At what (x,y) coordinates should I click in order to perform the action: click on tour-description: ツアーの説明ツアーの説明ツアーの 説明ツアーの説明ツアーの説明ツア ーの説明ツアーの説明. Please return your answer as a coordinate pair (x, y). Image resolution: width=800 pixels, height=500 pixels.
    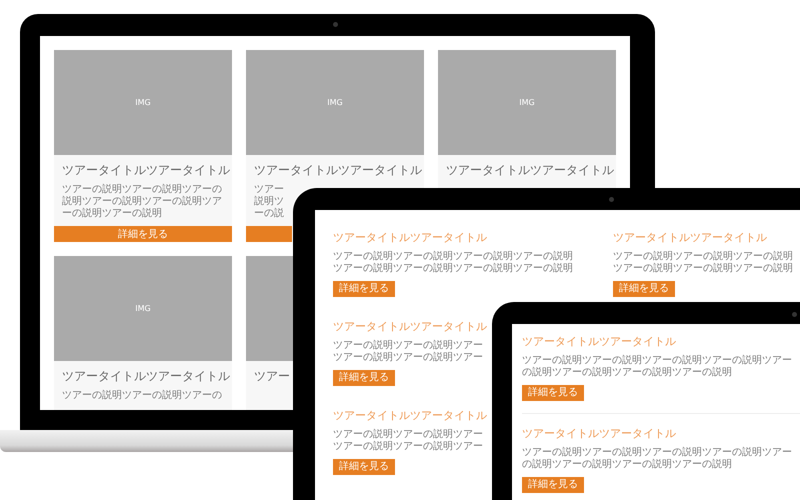
    Looking at the image, I should click on (142, 202).